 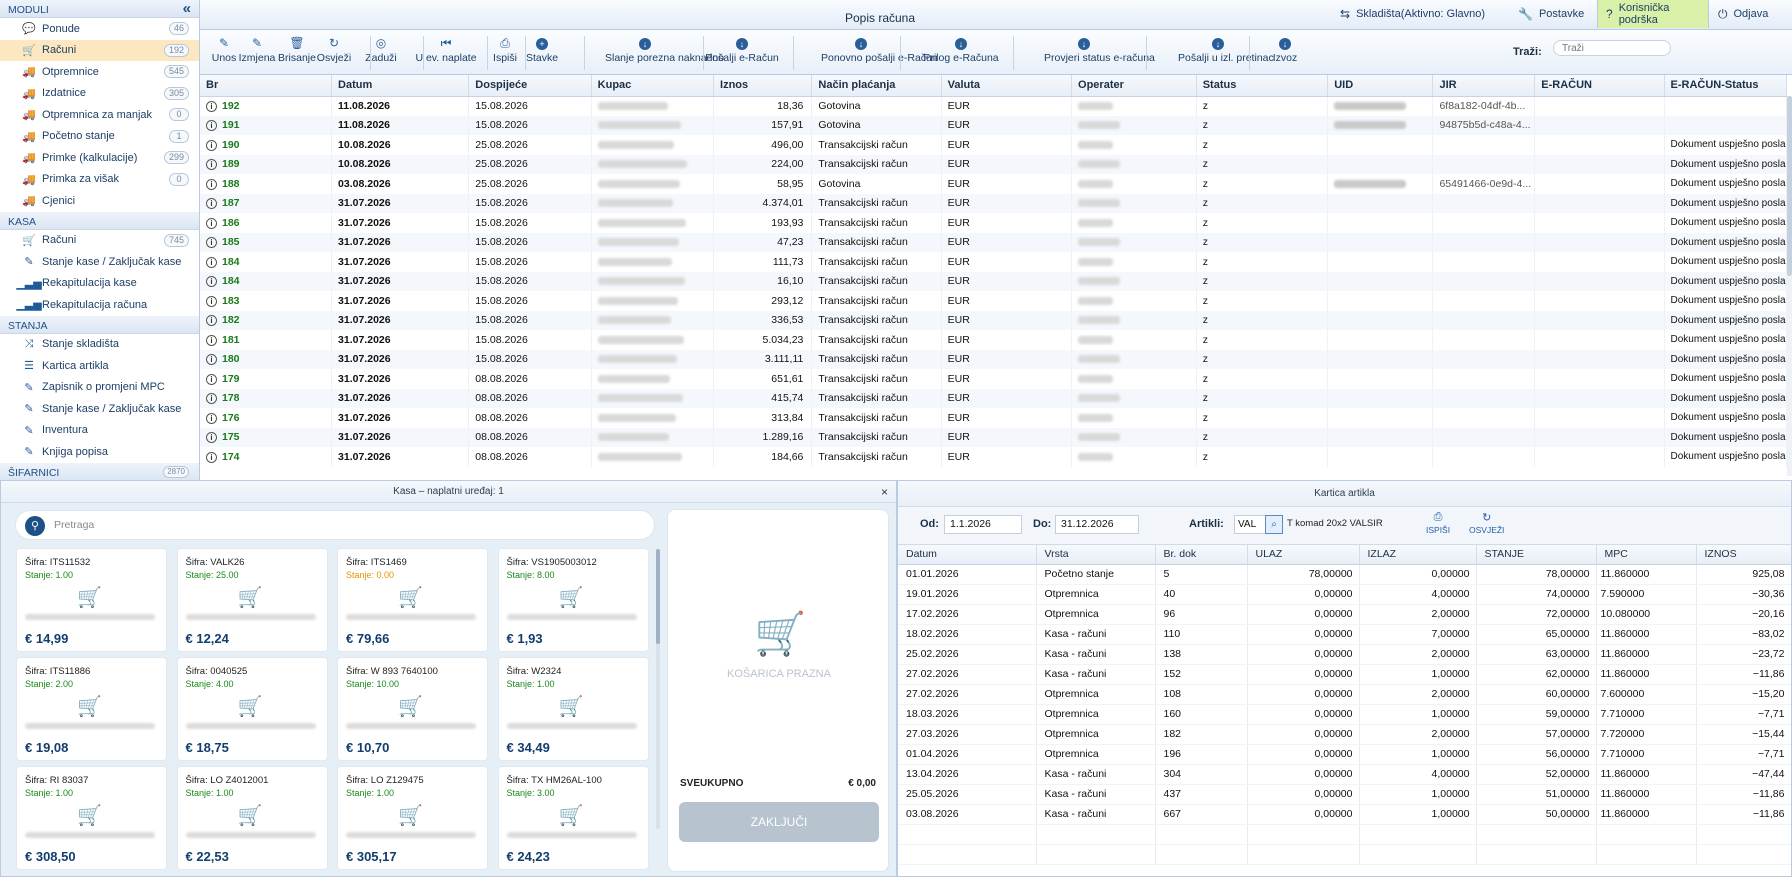 I want to click on product-card: Šifra: TX HM26AL-100 Stanje: 3.00 🛒 € 24,23, so click(x=573, y=818).